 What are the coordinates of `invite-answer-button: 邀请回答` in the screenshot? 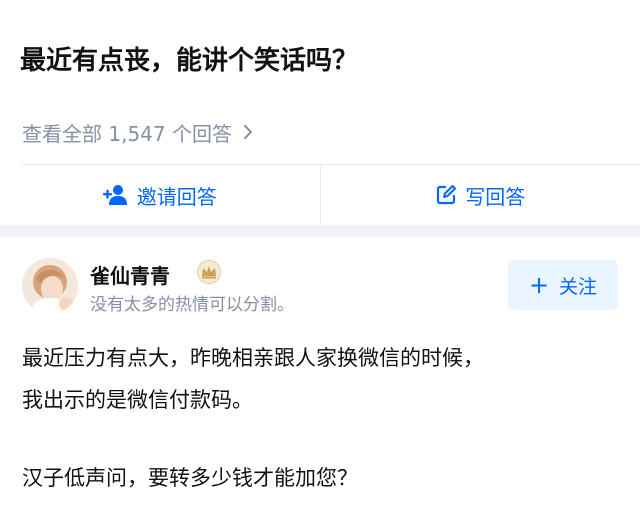 It's located at (160, 195).